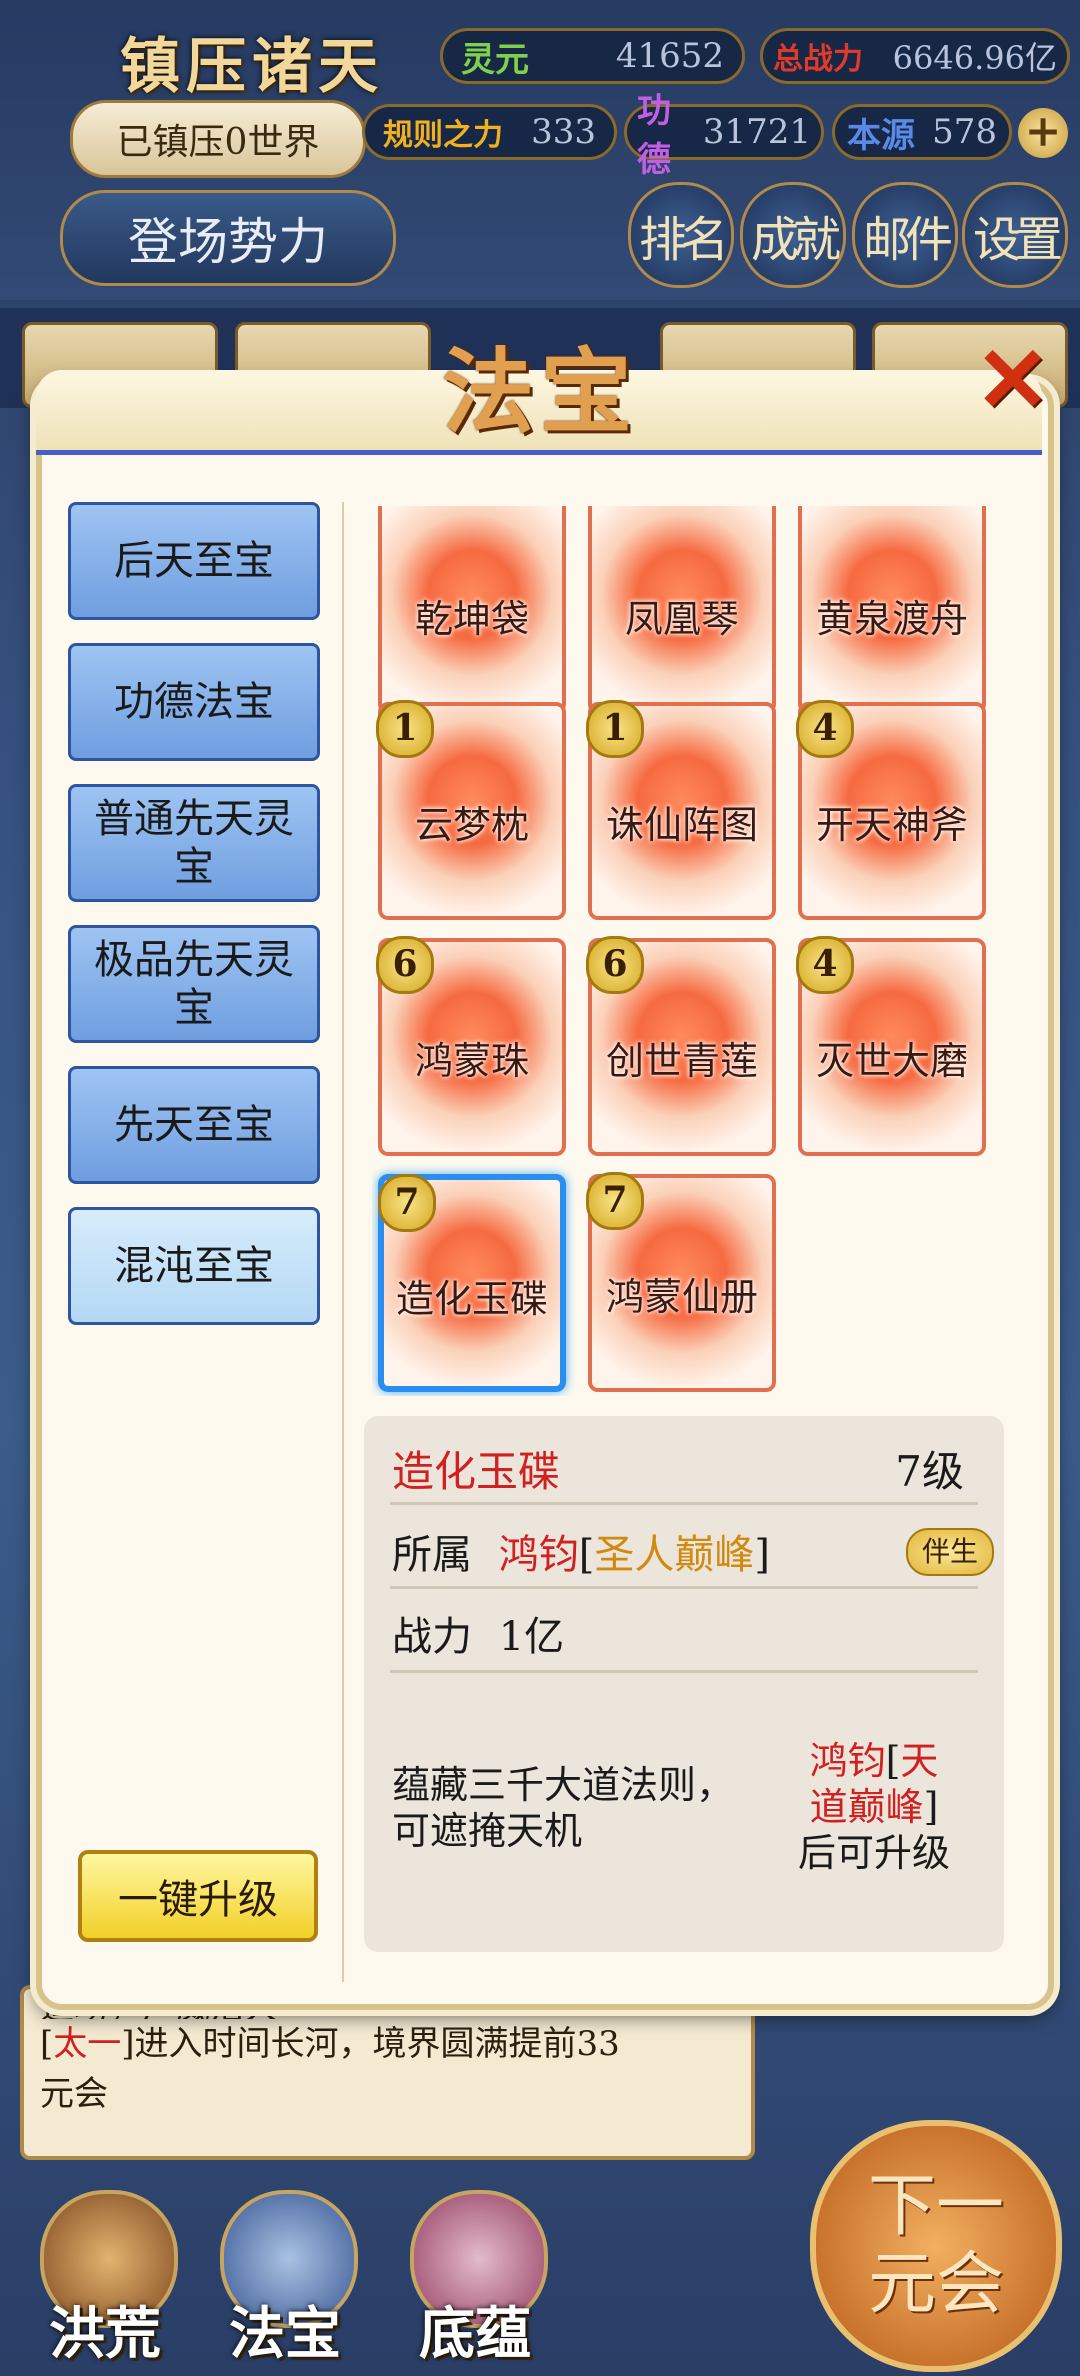  What do you see at coordinates (228, 242) in the screenshot?
I see `entry-forces-label: 登场势力` at bounding box center [228, 242].